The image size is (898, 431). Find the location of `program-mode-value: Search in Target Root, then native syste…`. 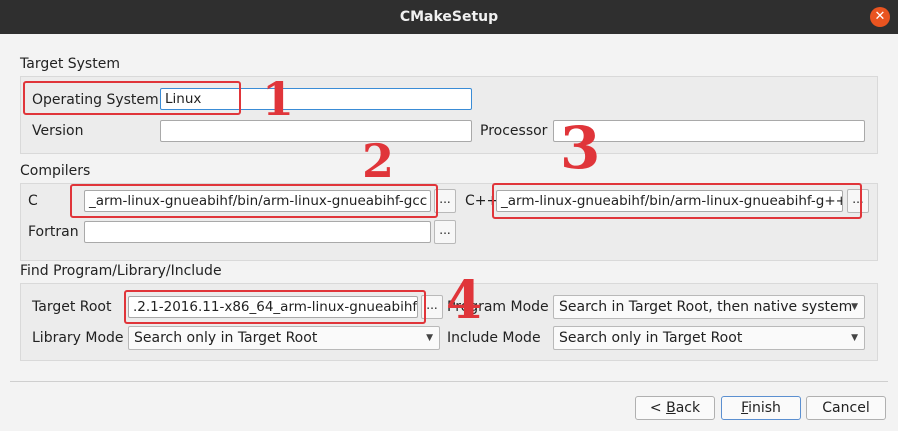

program-mode-value: Search in Target Root, then native syste… is located at coordinates (706, 307).